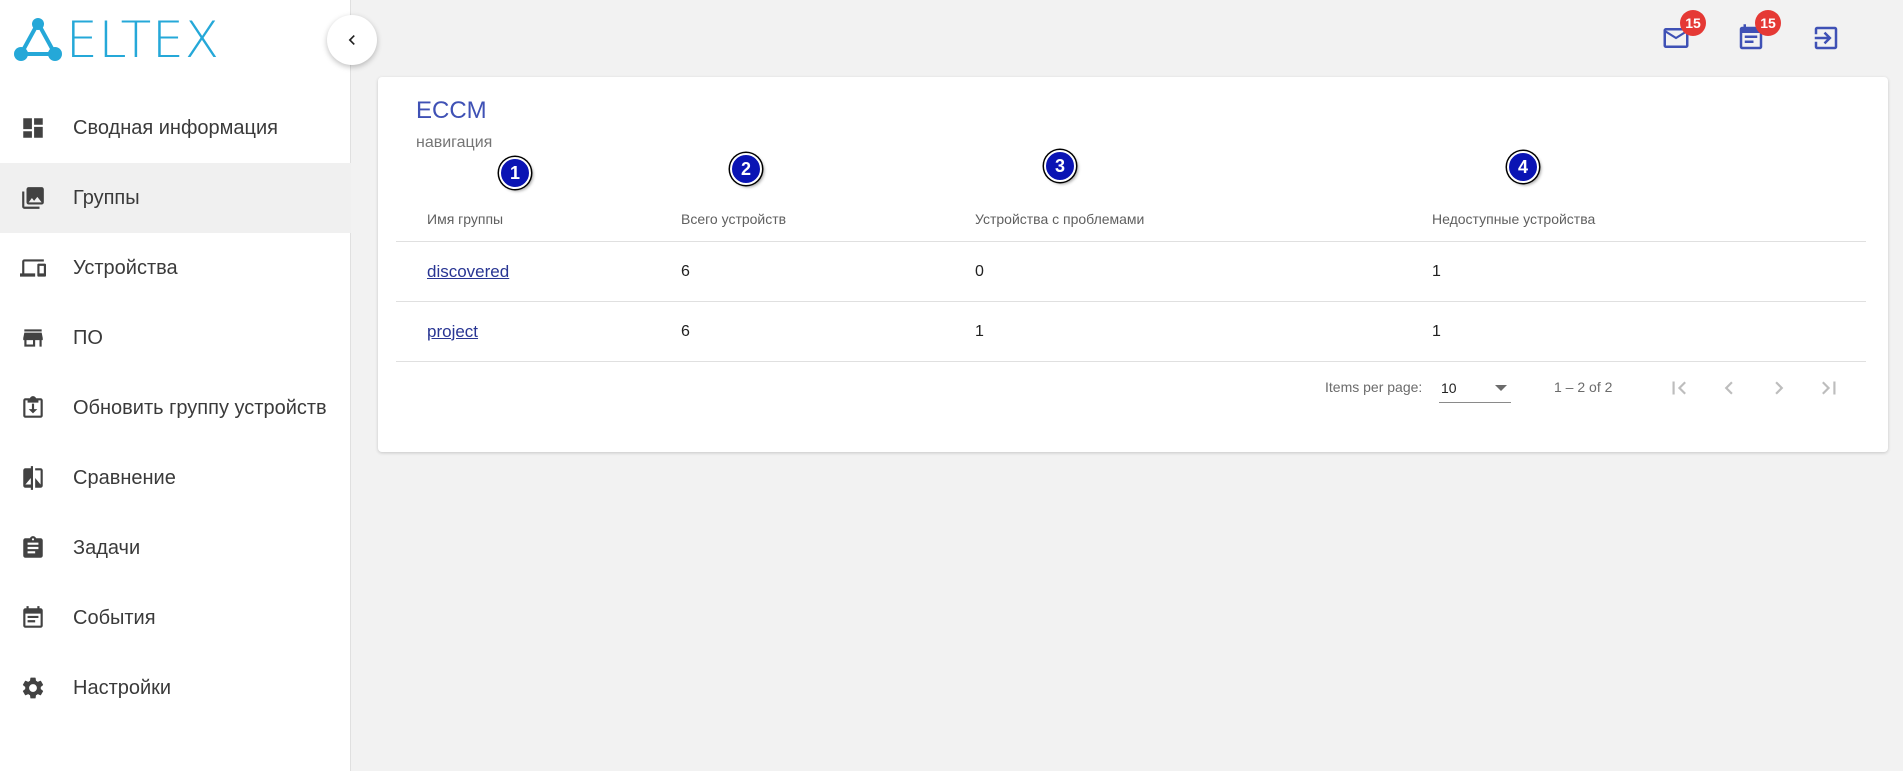 This screenshot has width=1903, height=771. I want to click on clipboard-icon, so click(33, 548).